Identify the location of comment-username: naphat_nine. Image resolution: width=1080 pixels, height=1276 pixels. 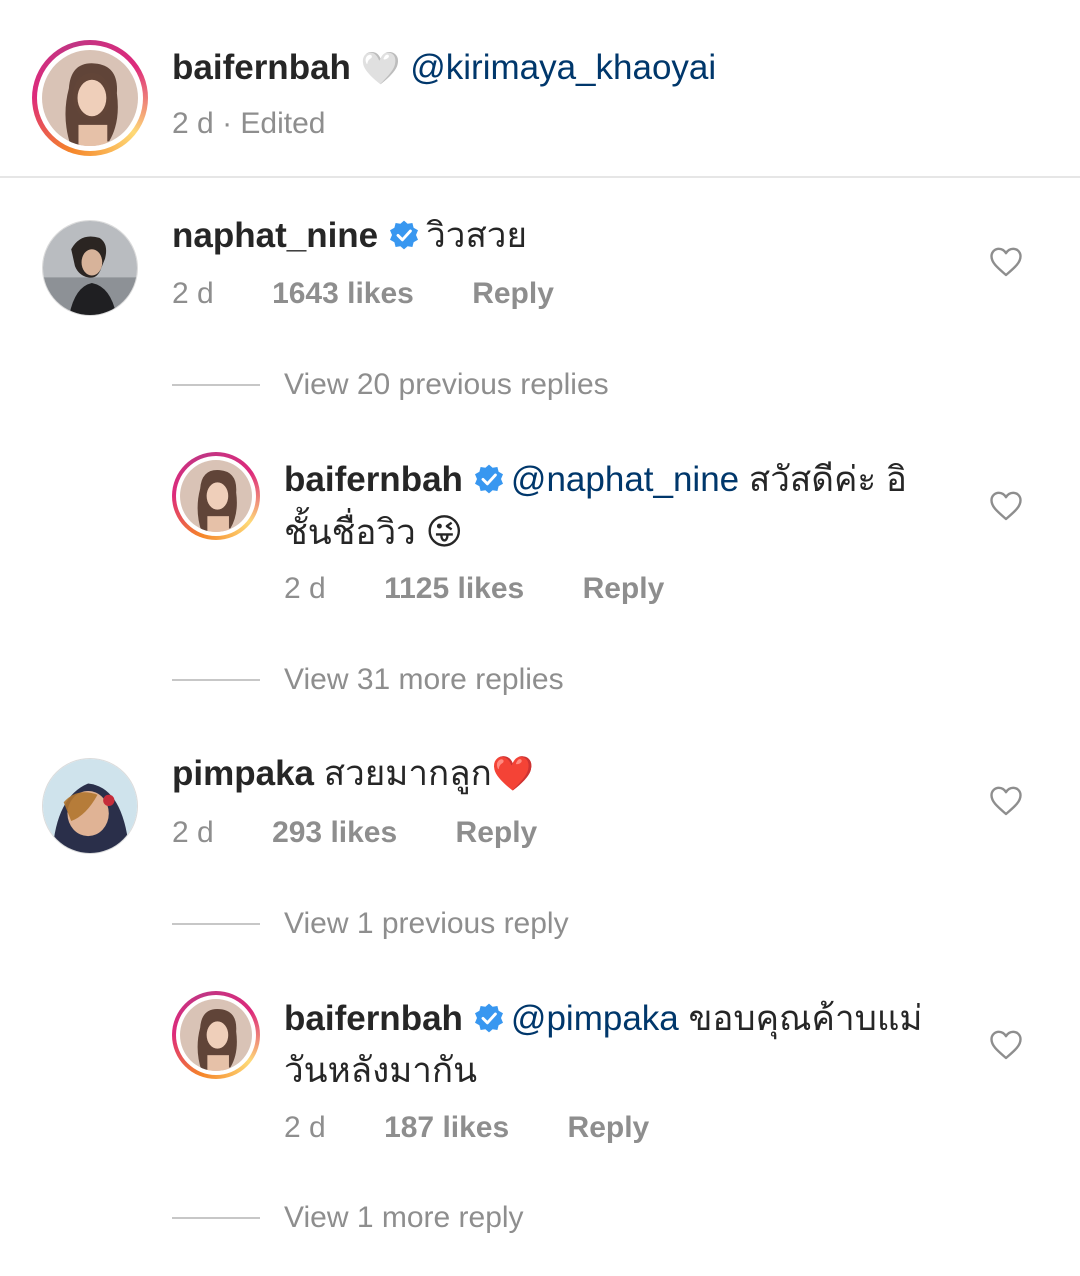
(275, 235).